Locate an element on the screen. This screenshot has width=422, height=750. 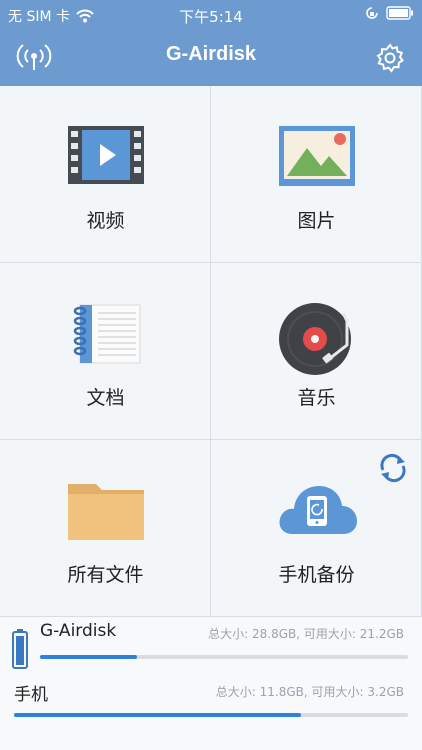
phone-name: 手机 is located at coordinates (31, 695).